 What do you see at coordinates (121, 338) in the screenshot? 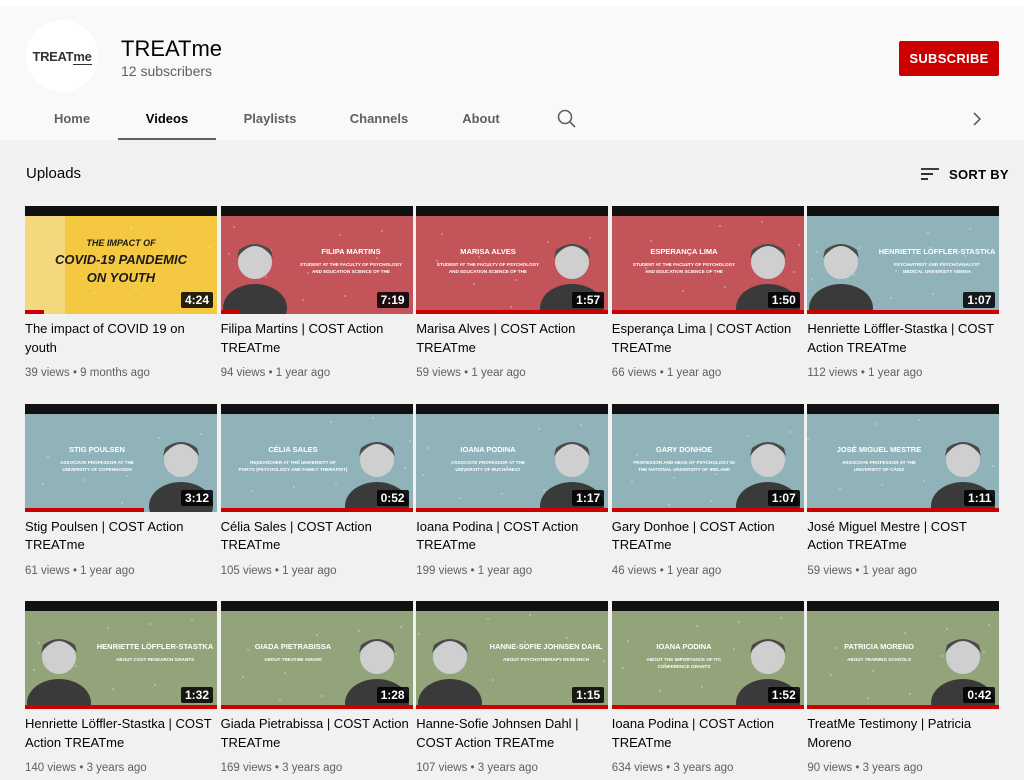
I see `video-title: The impact of COVID 19 on youth` at bounding box center [121, 338].